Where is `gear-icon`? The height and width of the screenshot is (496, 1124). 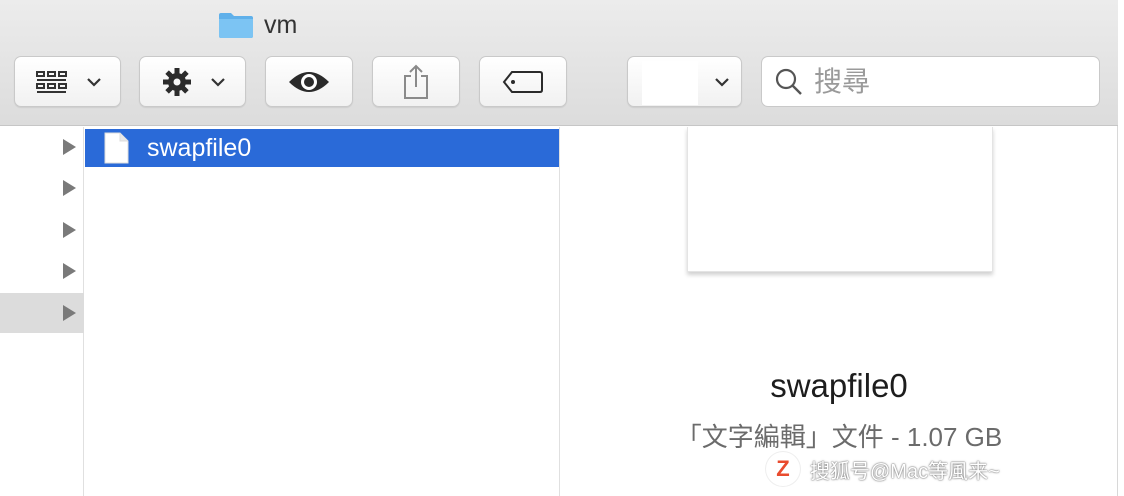 gear-icon is located at coordinates (176, 81).